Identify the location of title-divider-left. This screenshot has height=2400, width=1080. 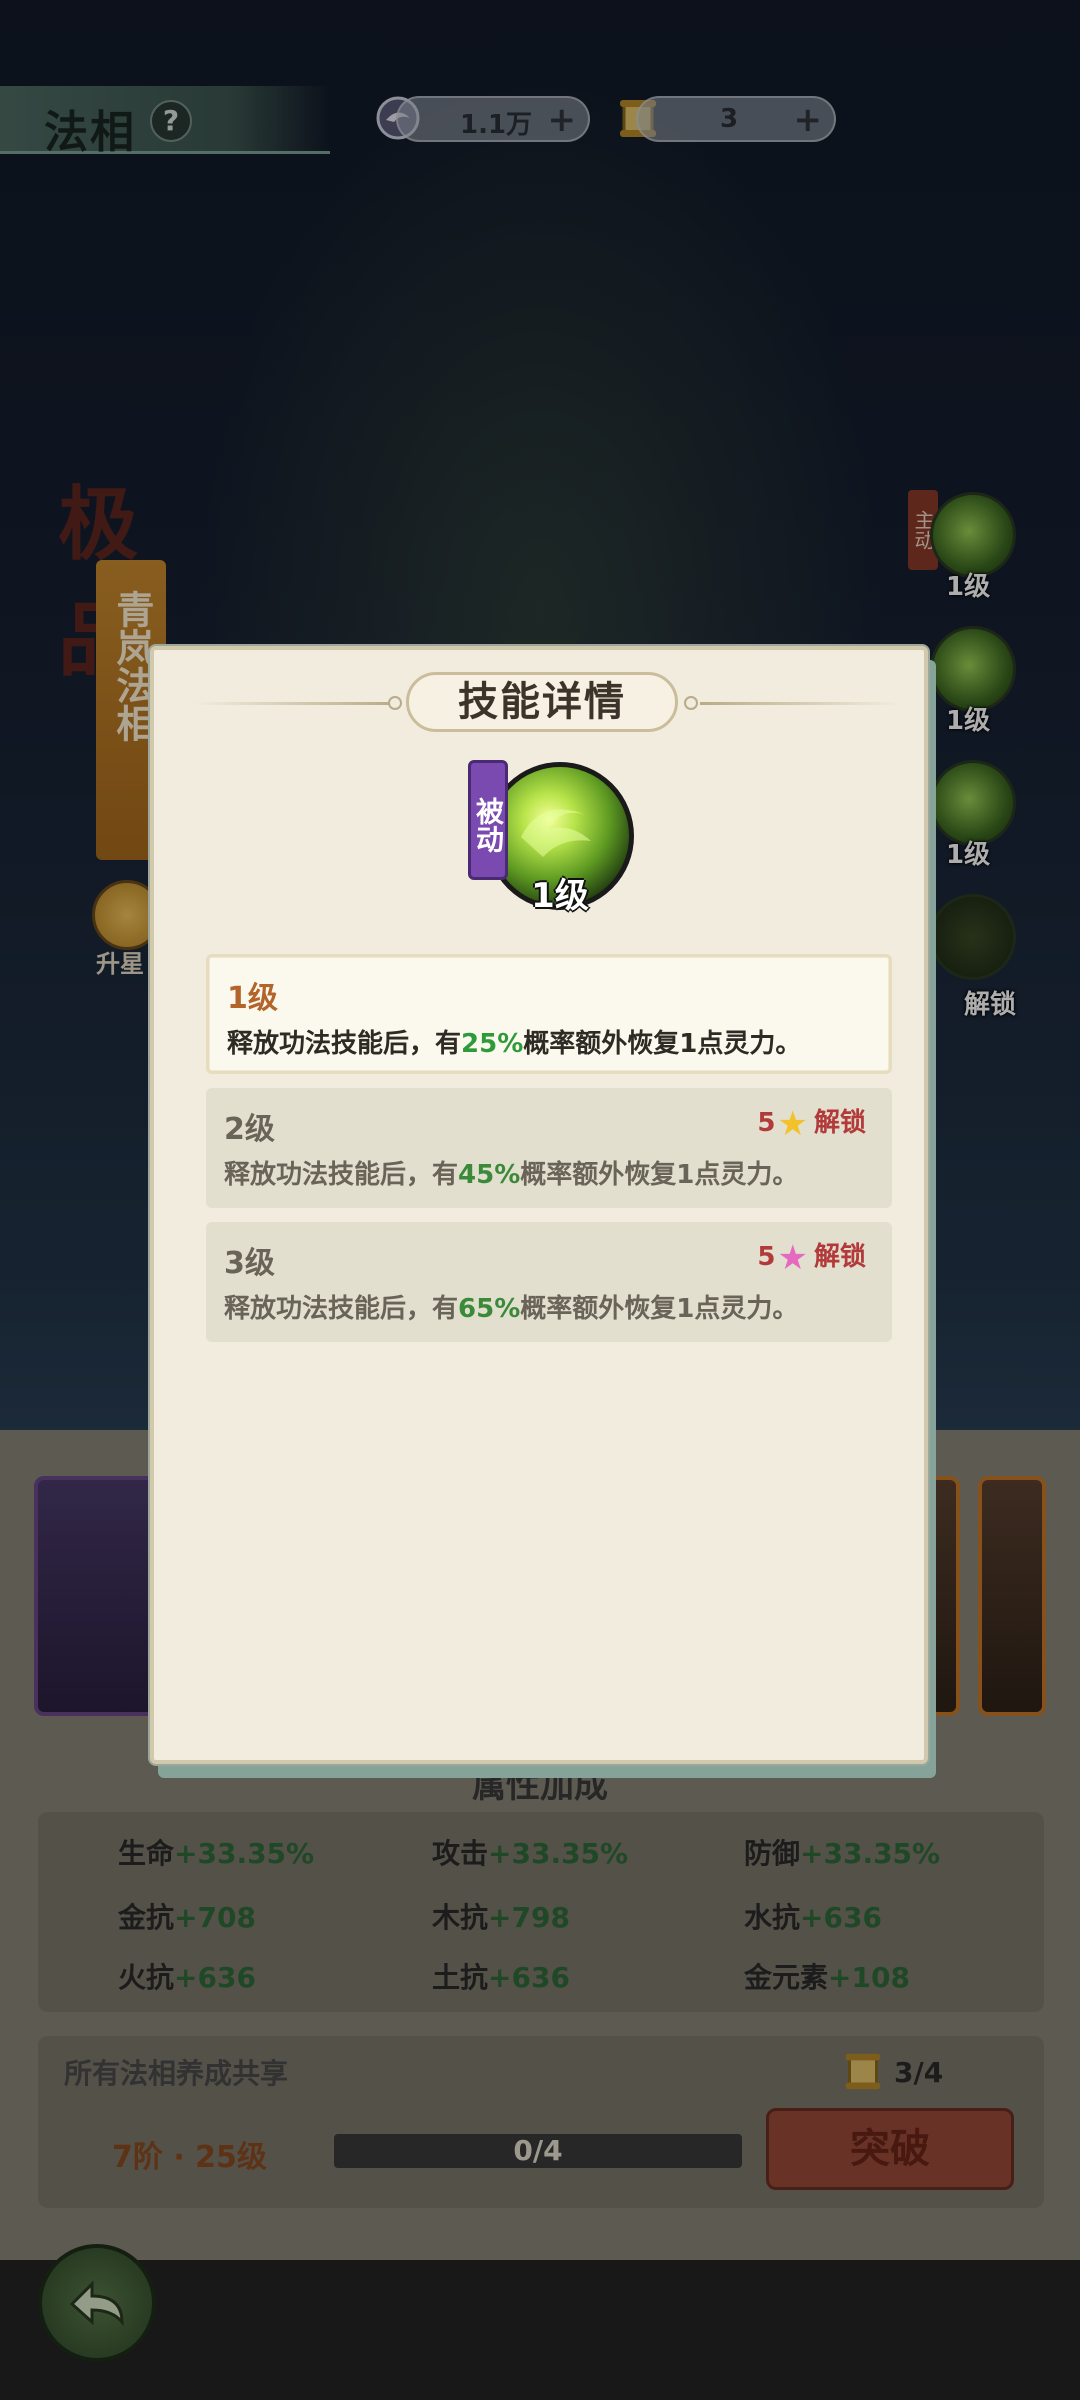
(294, 703).